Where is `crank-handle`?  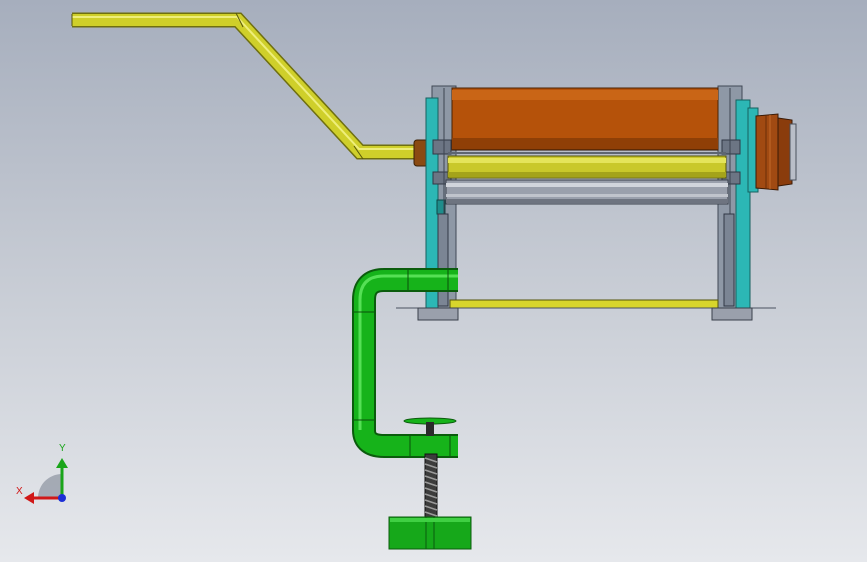 crank-handle is located at coordinates (244, 86).